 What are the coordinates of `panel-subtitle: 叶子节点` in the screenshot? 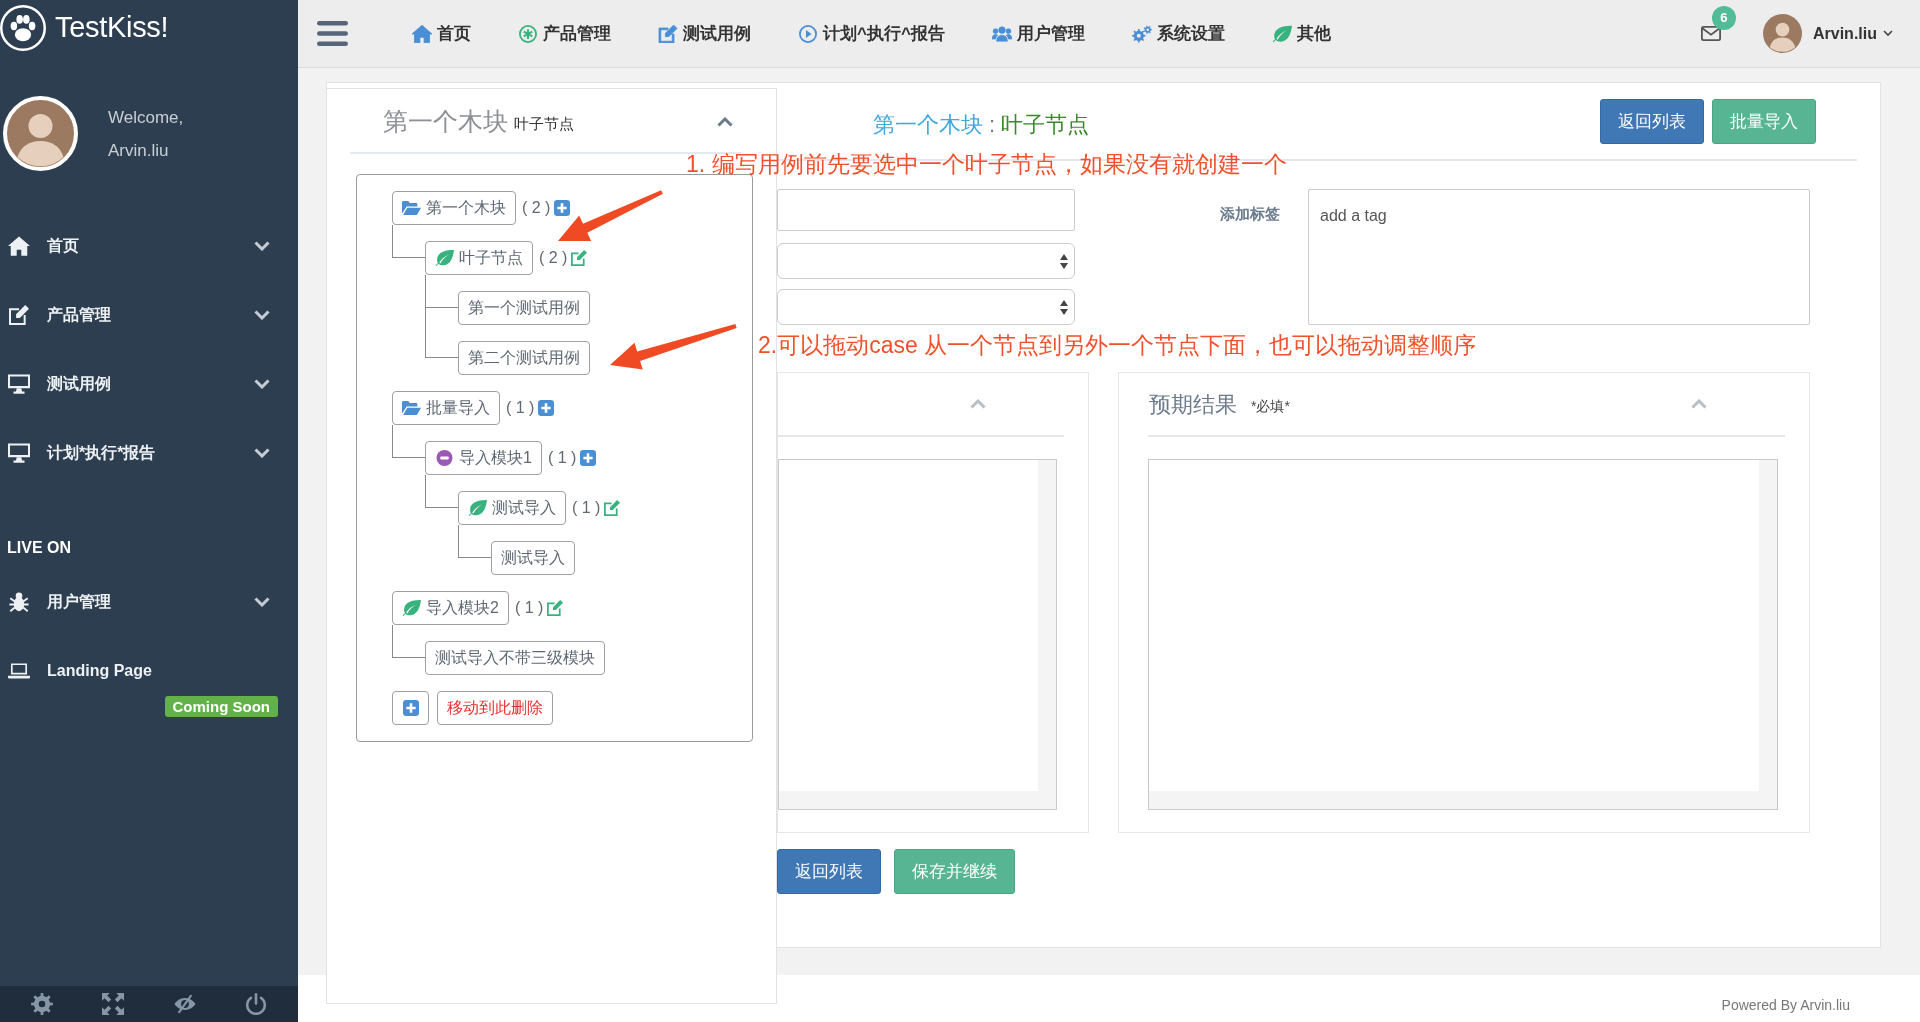 It's located at (544, 124).